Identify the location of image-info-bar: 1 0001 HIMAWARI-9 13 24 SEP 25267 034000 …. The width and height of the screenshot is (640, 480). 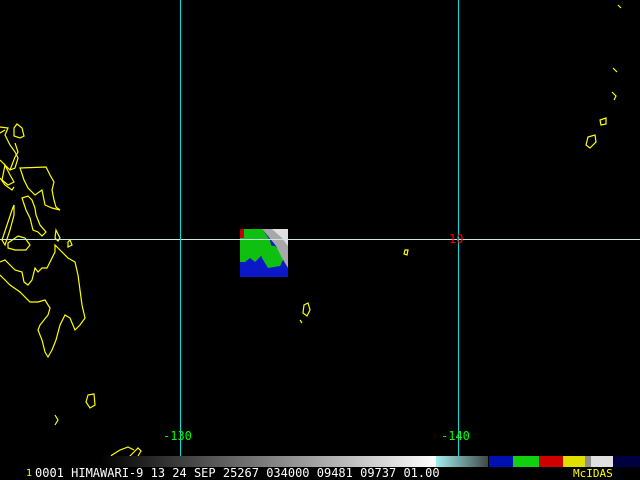
(320, 473).